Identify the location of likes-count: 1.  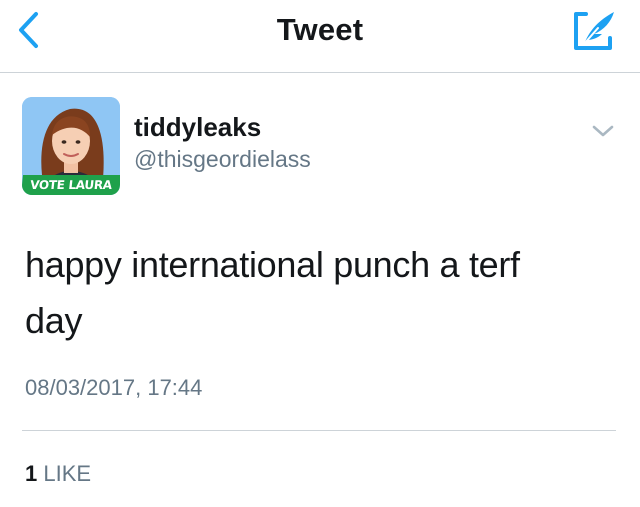
(31, 473).